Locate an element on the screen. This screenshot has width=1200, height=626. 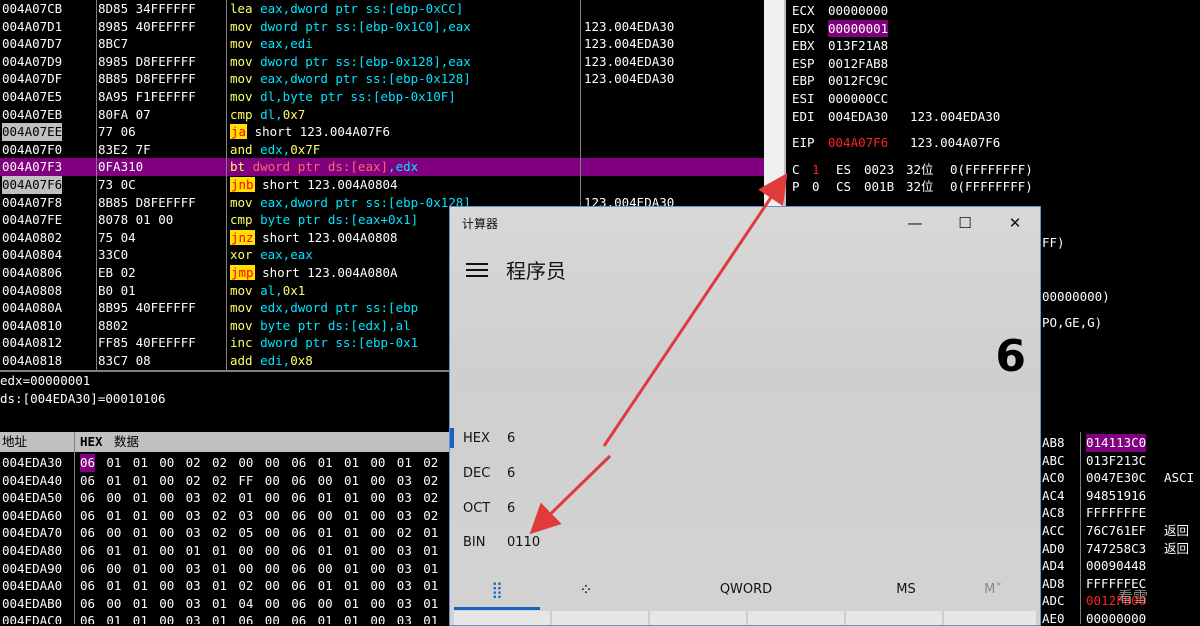
dump-row: 004EDA30 06 01 01 00 02 02 00 00 06 01 01 00 01 02 is located at coordinates (226, 463).